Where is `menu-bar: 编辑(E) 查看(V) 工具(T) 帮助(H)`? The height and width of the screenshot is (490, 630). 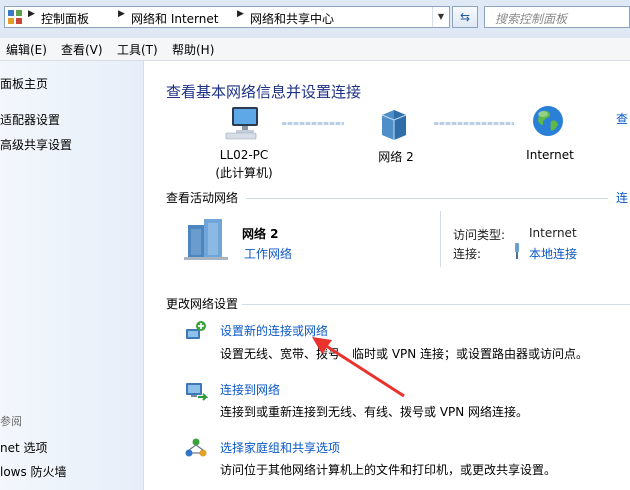 menu-bar: 编辑(E) 查看(V) 工具(T) 帮助(H) is located at coordinates (315, 49).